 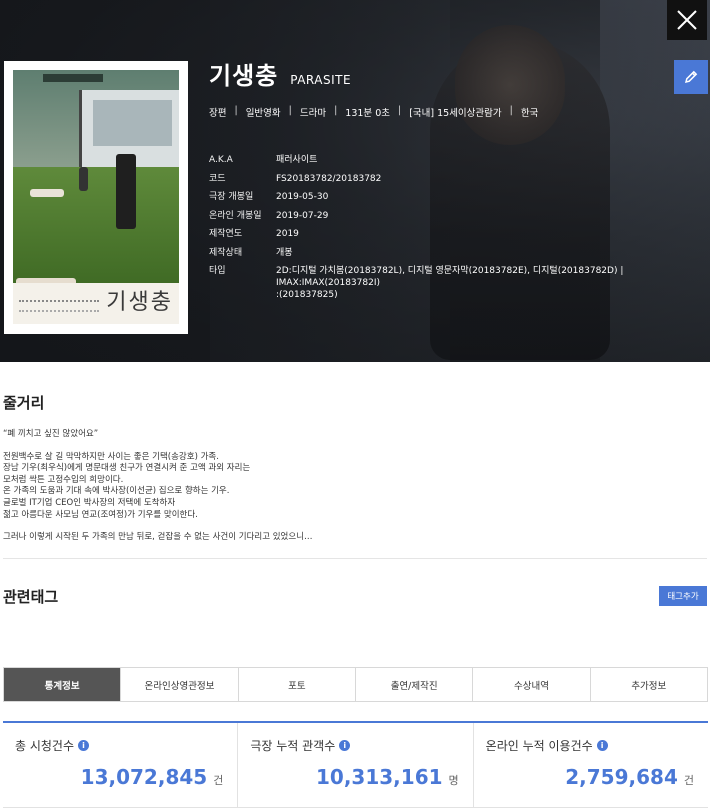 I want to click on spec-value: 2019-05-30, so click(x=302, y=197).